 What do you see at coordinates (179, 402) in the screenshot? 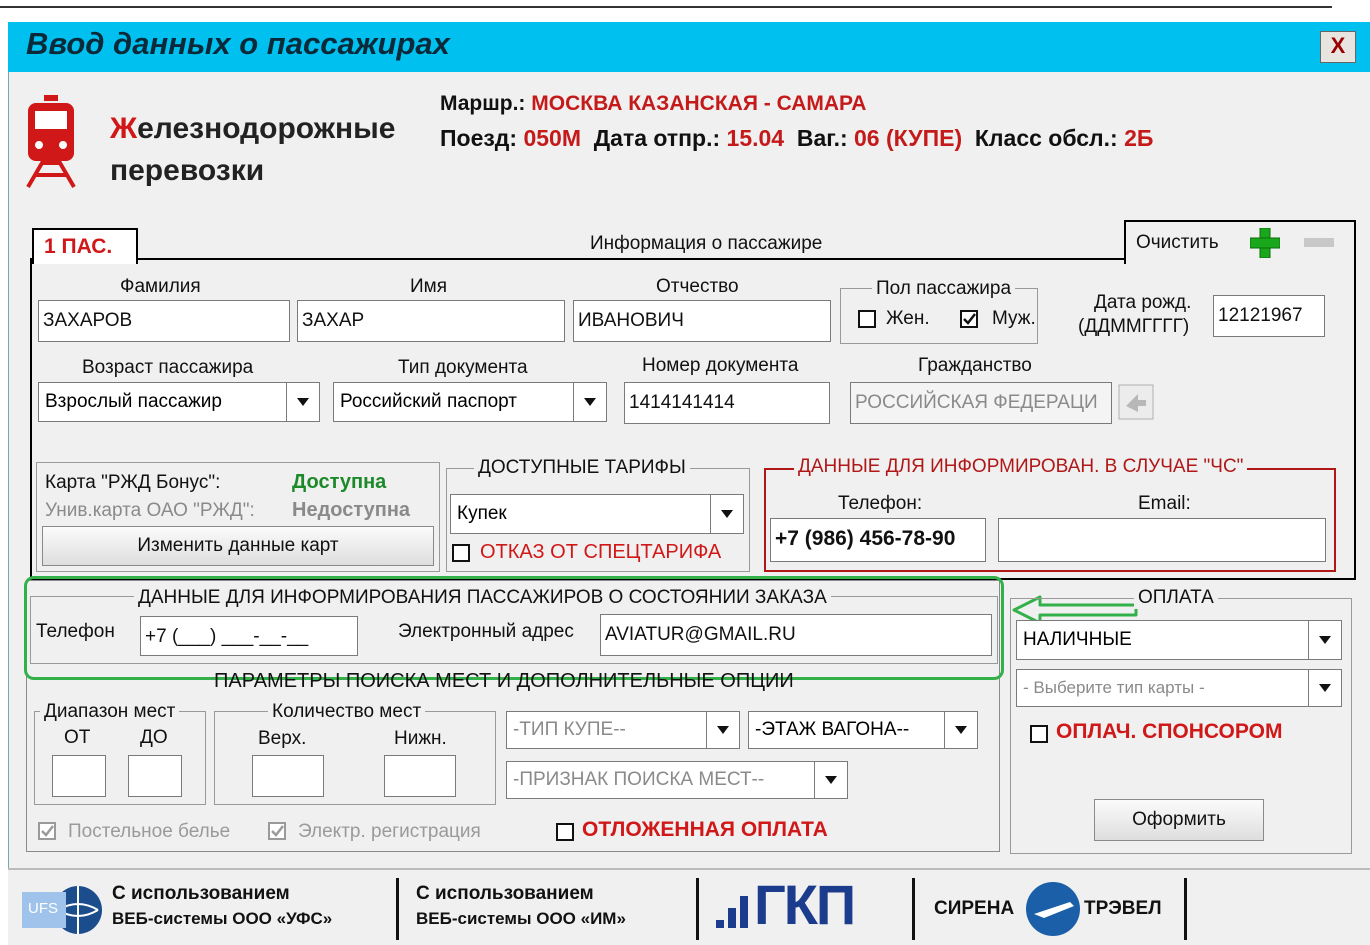
I see `age-select: Взрослый пассажир` at bounding box center [179, 402].